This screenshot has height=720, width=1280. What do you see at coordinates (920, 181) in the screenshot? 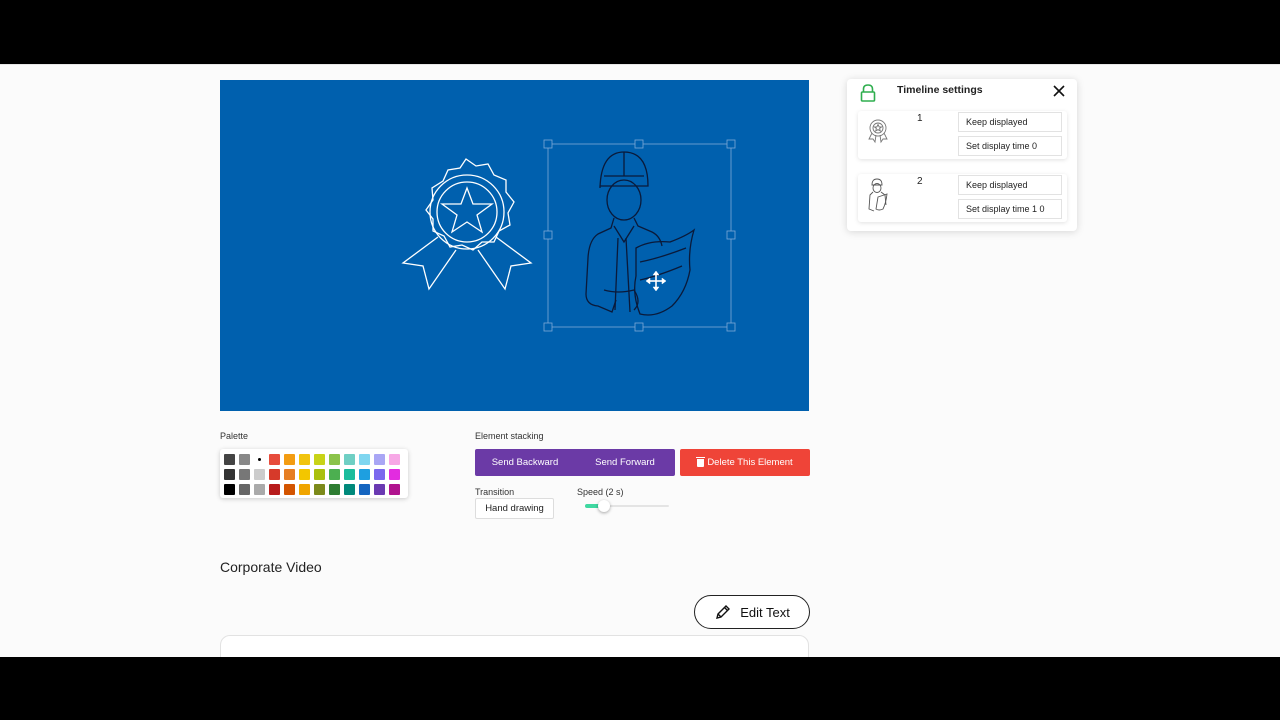
I see `timeline-item-number: 2` at bounding box center [920, 181].